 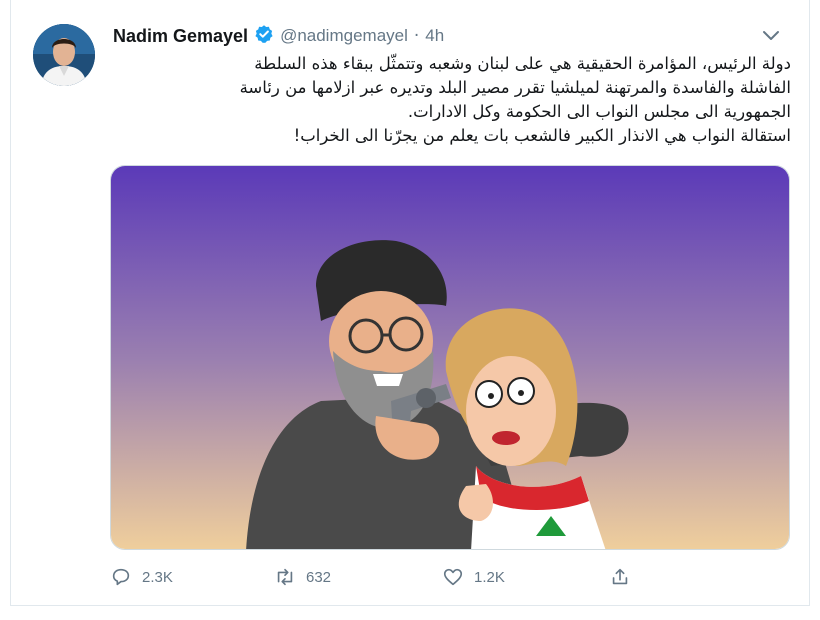 I want to click on like-count: 1.2K, so click(x=489, y=577).